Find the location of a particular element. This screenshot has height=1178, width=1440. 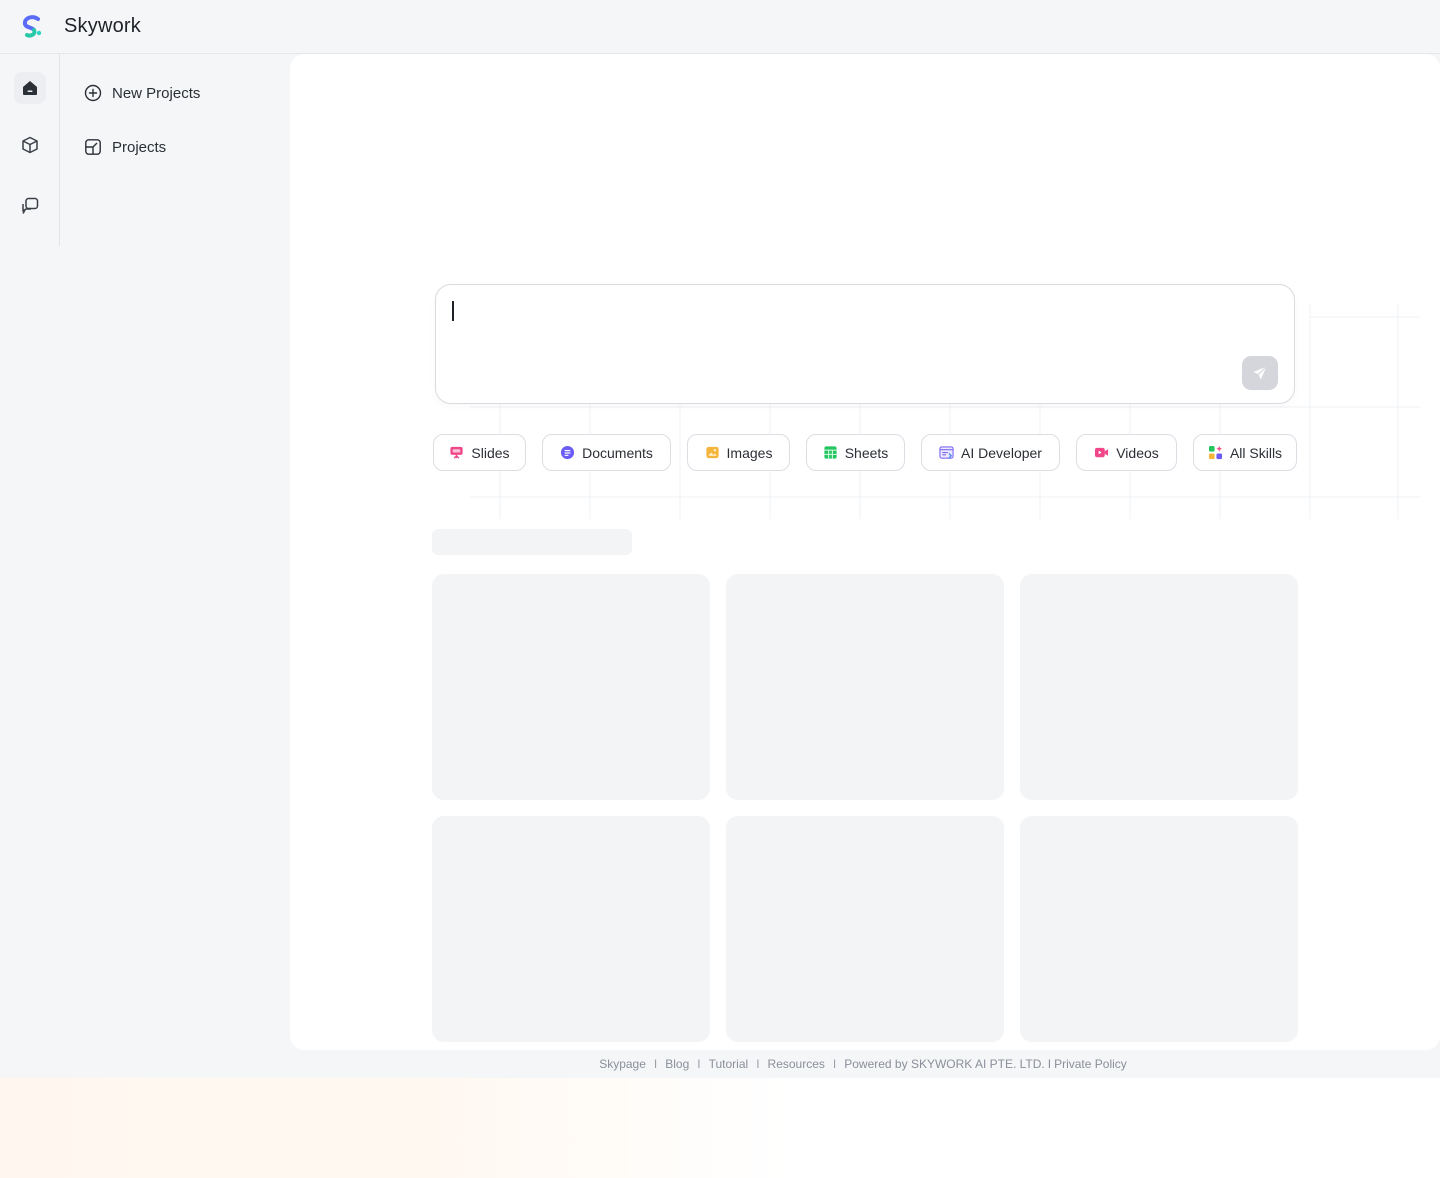

sheets-icon is located at coordinates (830, 452).